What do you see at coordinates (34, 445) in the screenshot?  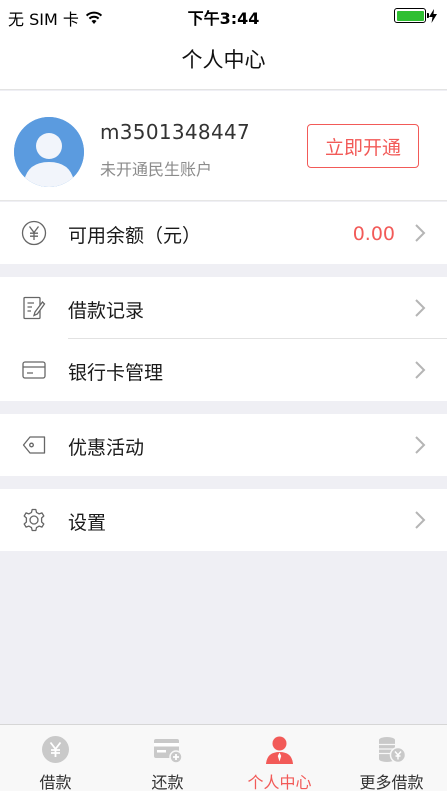 I see `tag-icon` at bounding box center [34, 445].